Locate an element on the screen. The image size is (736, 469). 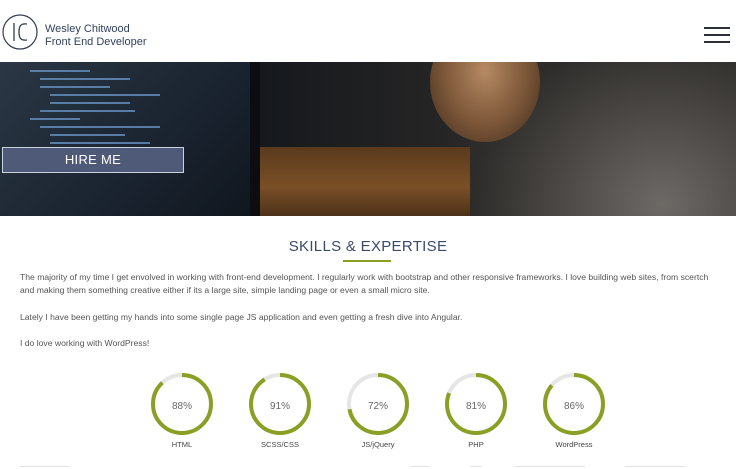
hero-code-lines is located at coordinates (115, 129).